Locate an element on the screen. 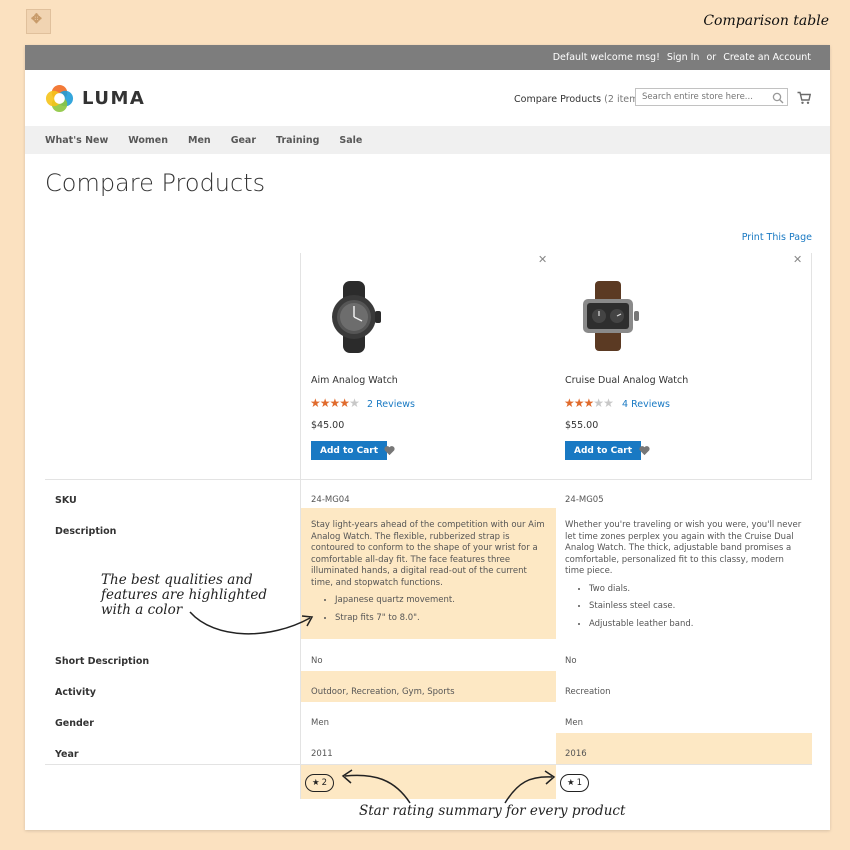 The width and height of the screenshot is (850, 850). row-label-year: Year is located at coordinates (67, 754).